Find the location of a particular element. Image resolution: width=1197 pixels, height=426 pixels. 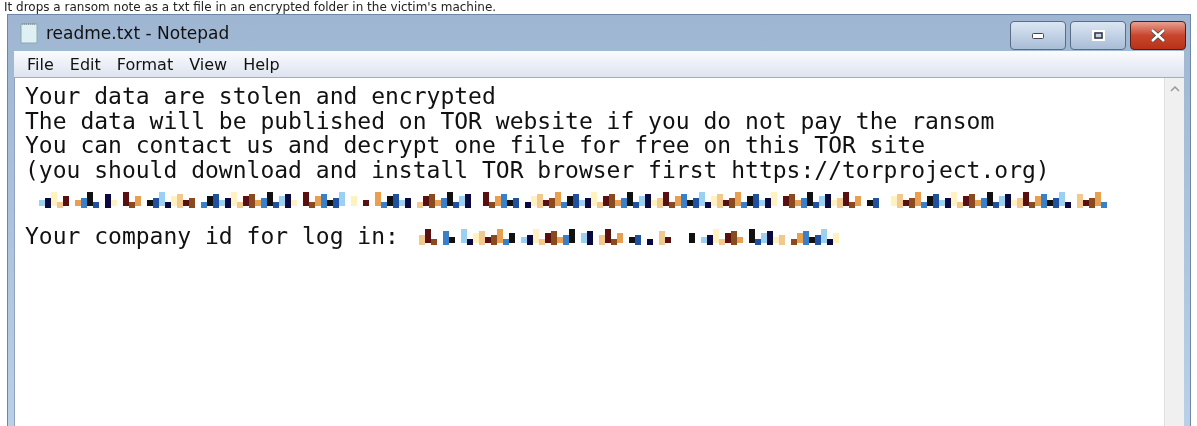

close-button is located at coordinates (1158, 35).